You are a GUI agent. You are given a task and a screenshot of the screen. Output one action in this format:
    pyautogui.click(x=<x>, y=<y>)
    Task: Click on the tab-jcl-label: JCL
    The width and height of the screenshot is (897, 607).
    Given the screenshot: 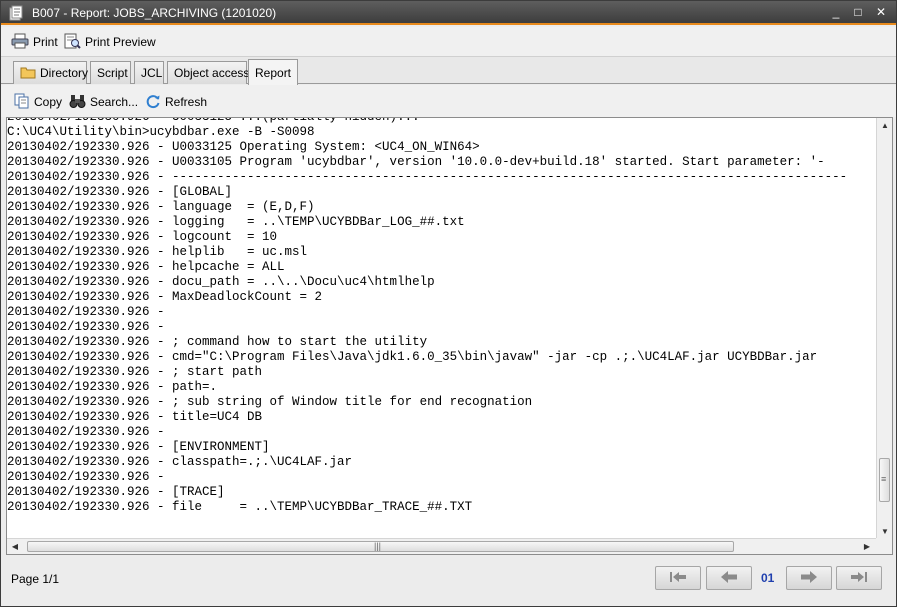 What is the action you would take?
    pyautogui.click(x=152, y=73)
    